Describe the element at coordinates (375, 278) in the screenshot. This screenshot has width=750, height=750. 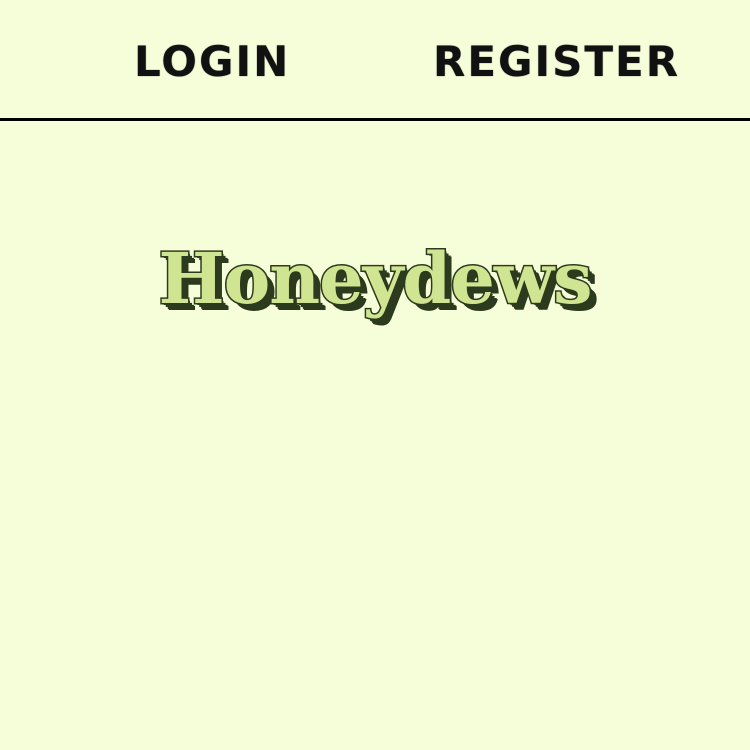
I see `brand-title: Honeydews` at that location.